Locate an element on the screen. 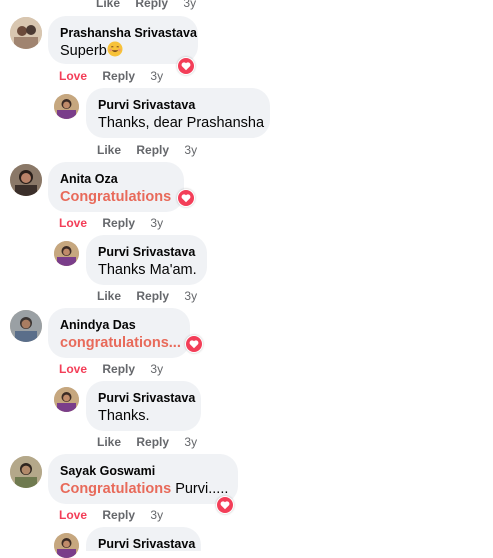  comment-bubble: Anita Oza Congratulations is located at coordinates (116, 187).